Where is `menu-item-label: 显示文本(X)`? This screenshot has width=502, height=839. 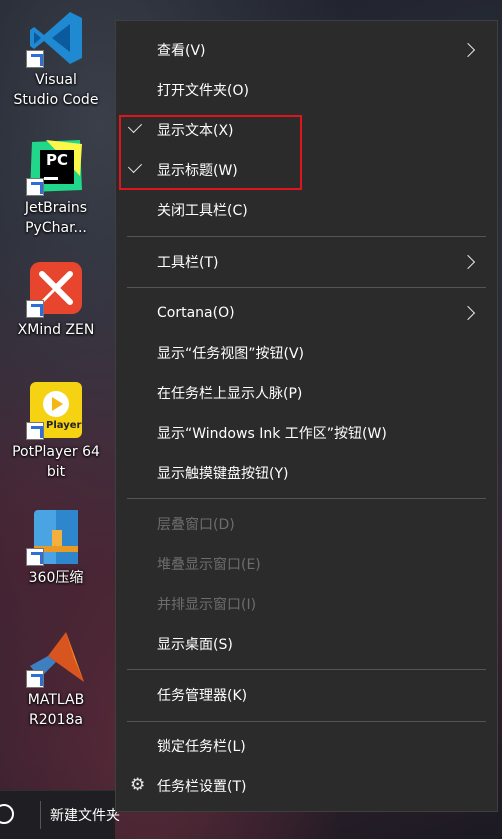 menu-item-label: 显示文本(X) is located at coordinates (195, 131).